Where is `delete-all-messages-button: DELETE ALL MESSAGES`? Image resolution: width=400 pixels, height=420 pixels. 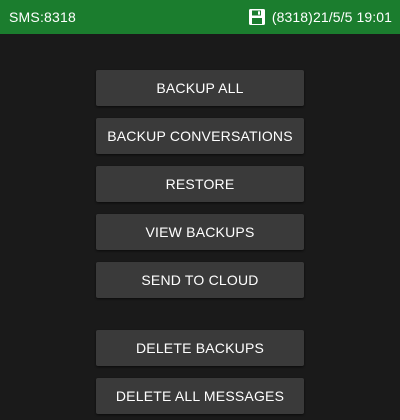
delete-all-messages-button: DELETE ALL MESSAGES is located at coordinates (200, 396).